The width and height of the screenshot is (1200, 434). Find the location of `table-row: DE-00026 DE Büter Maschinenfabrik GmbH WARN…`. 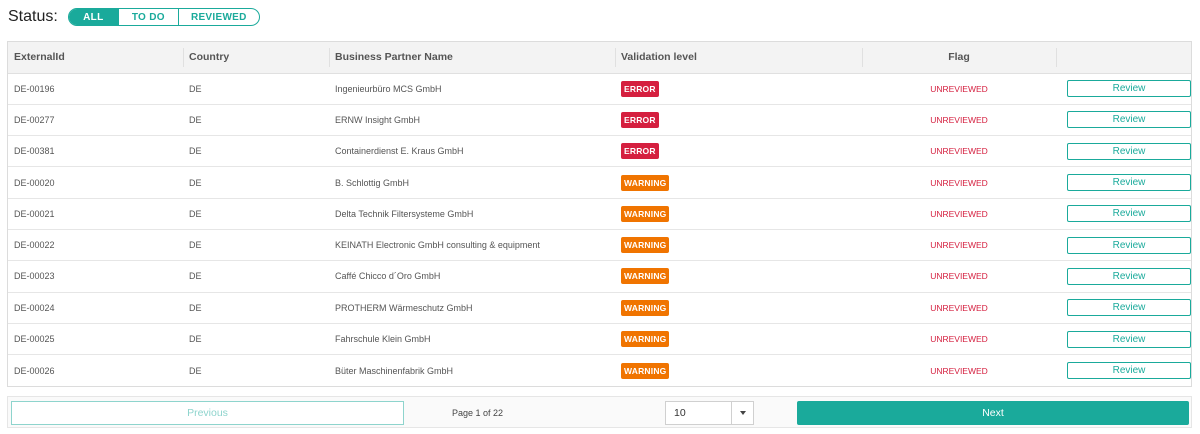

table-row: DE-00026 DE Büter Maschinenfabrik GmbH WARN… is located at coordinates (599, 370).